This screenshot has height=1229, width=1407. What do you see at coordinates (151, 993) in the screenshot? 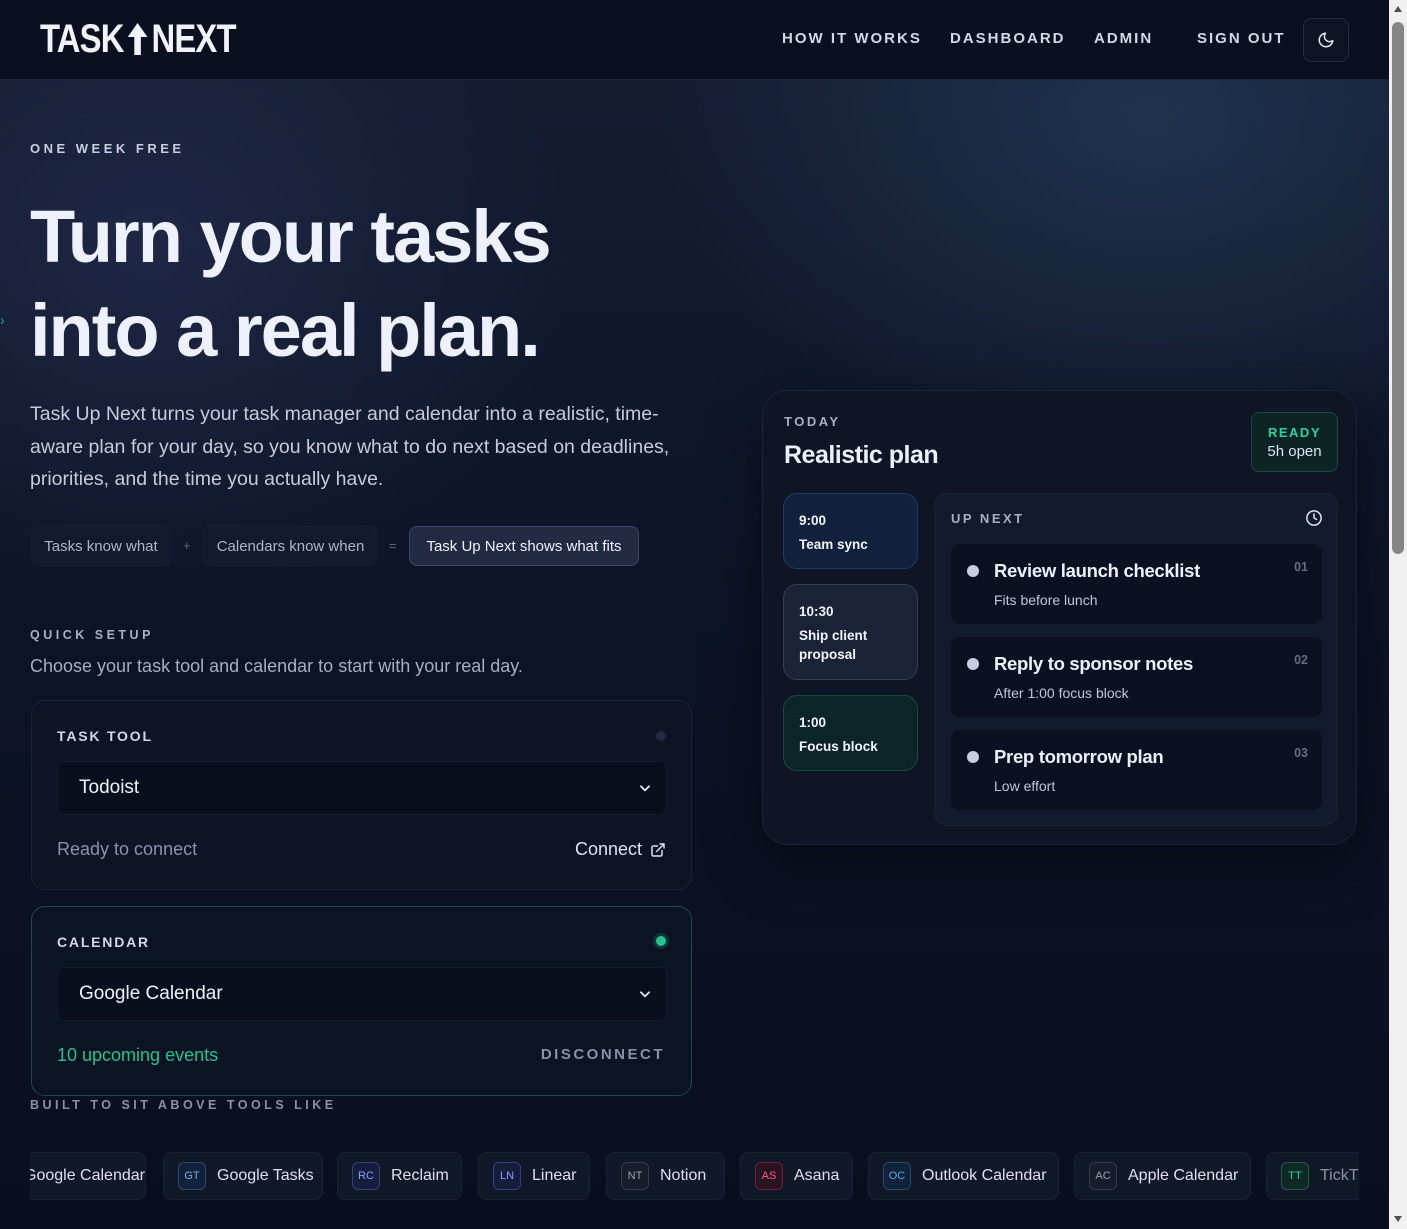
I see `calendar-selected: Google Calendar` at bounding box center [151, 993].